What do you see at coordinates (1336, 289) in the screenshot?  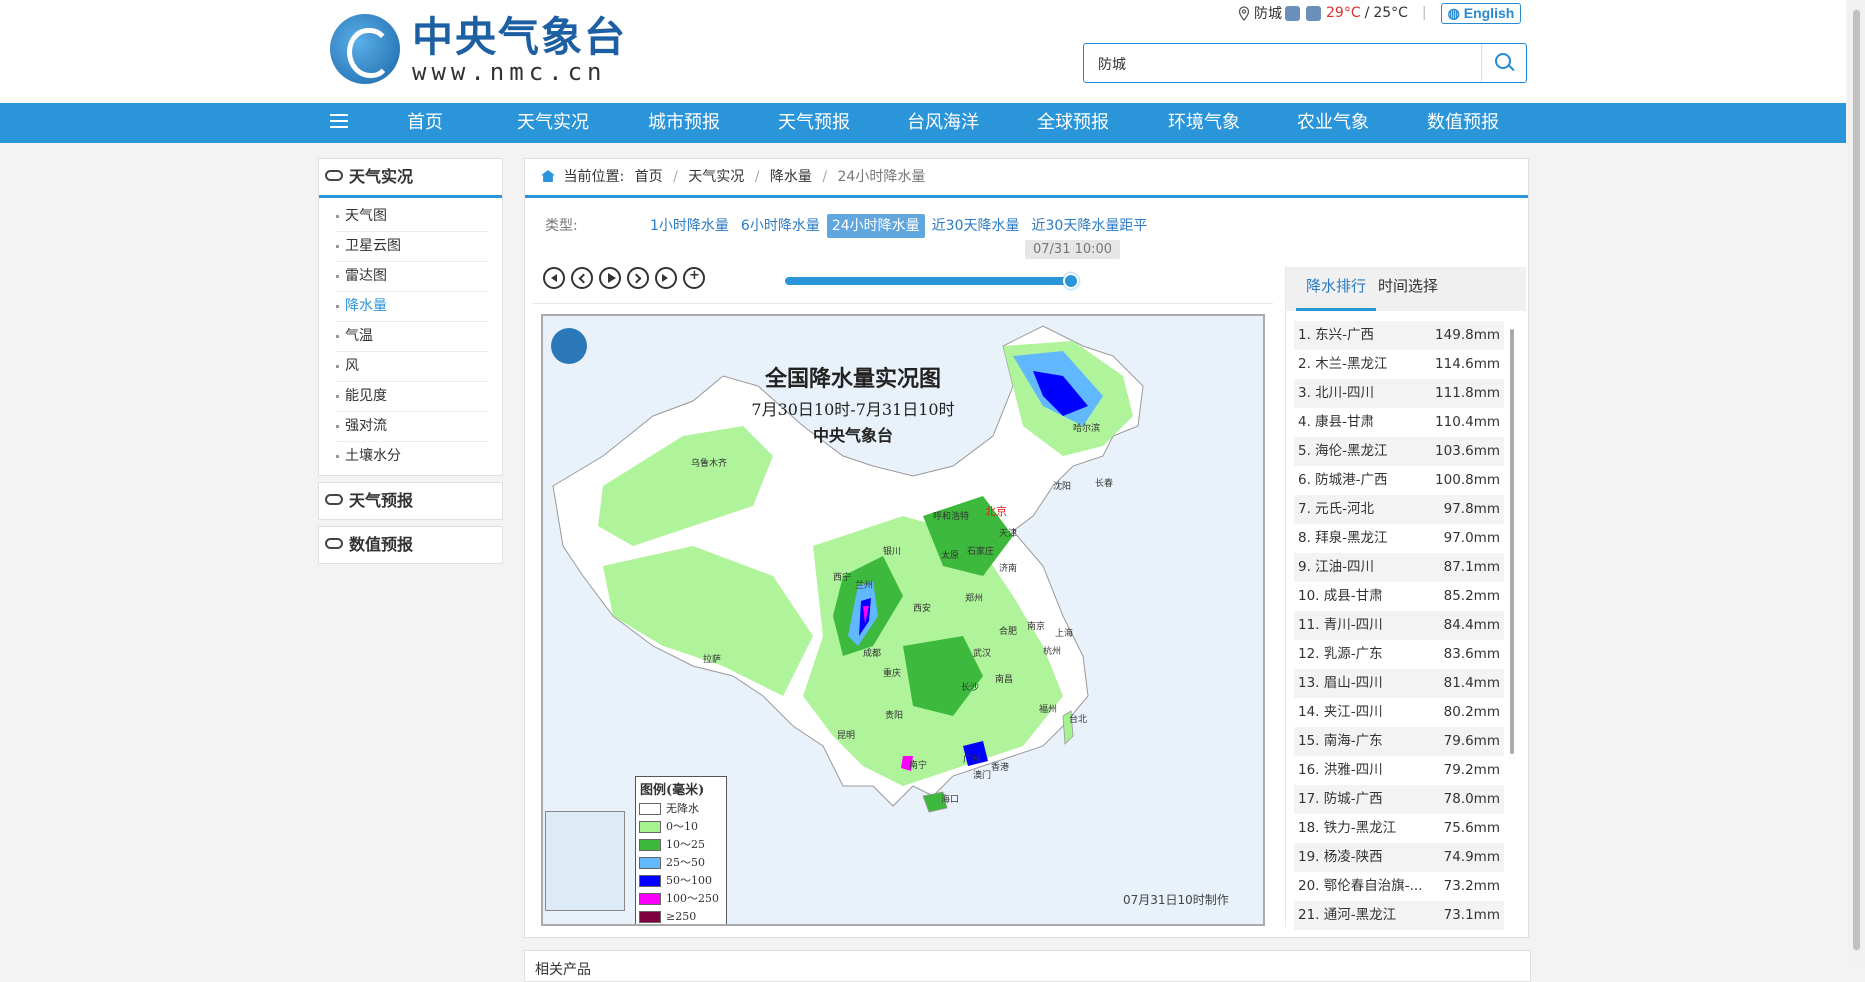 I see `tab-precip-ranking: 降水排行` at bounding box center [1336, 289].